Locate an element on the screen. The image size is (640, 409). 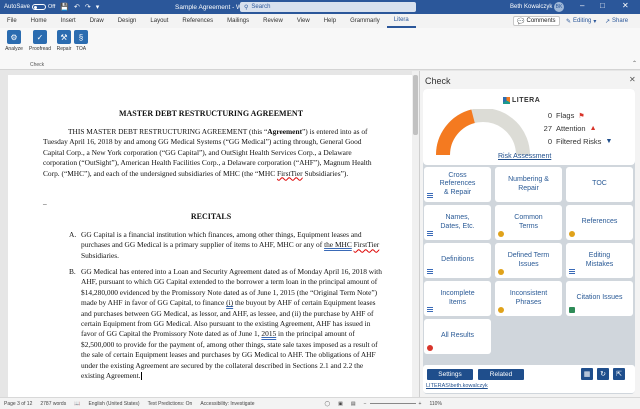
filtered-label: Filtered Risks is located at coordinates (579, 141).